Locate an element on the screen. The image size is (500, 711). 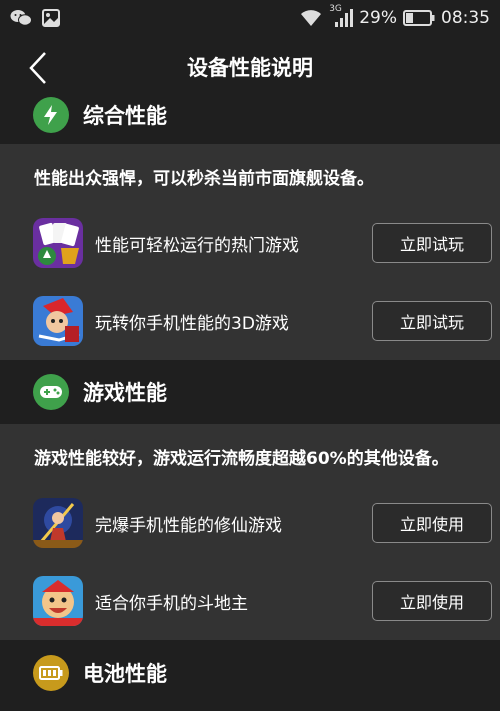
network-type: 3G is located at coordinates (335, 9).